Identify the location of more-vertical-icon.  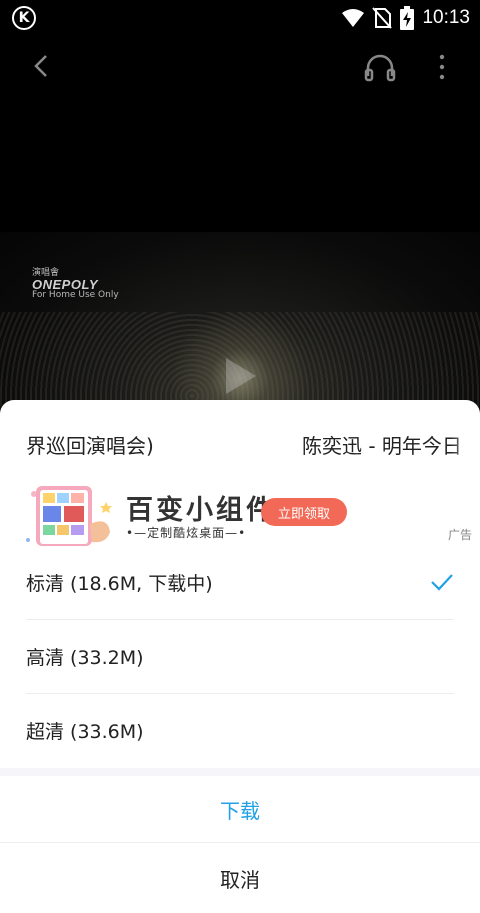
(442, 67).